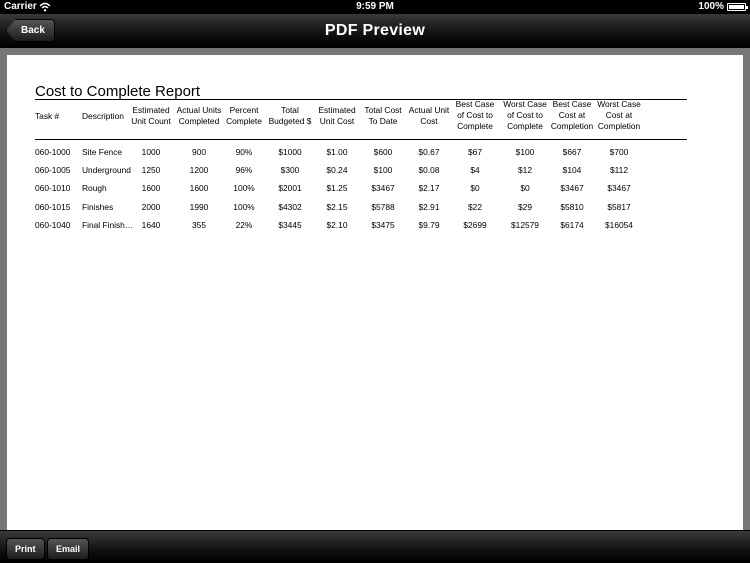  I want to click on table-cell: $29, so click(525, 207).